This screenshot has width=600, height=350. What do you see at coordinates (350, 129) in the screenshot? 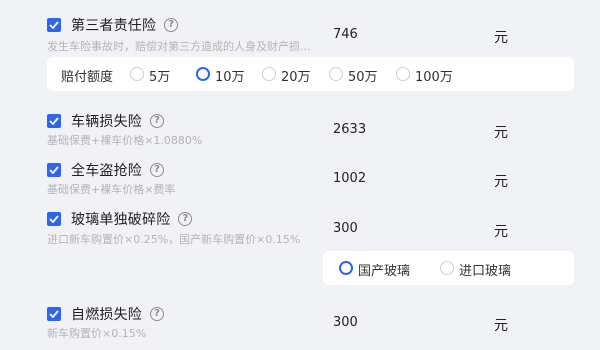
I see `premium-value: 2633` at bounding box center [350, 129].